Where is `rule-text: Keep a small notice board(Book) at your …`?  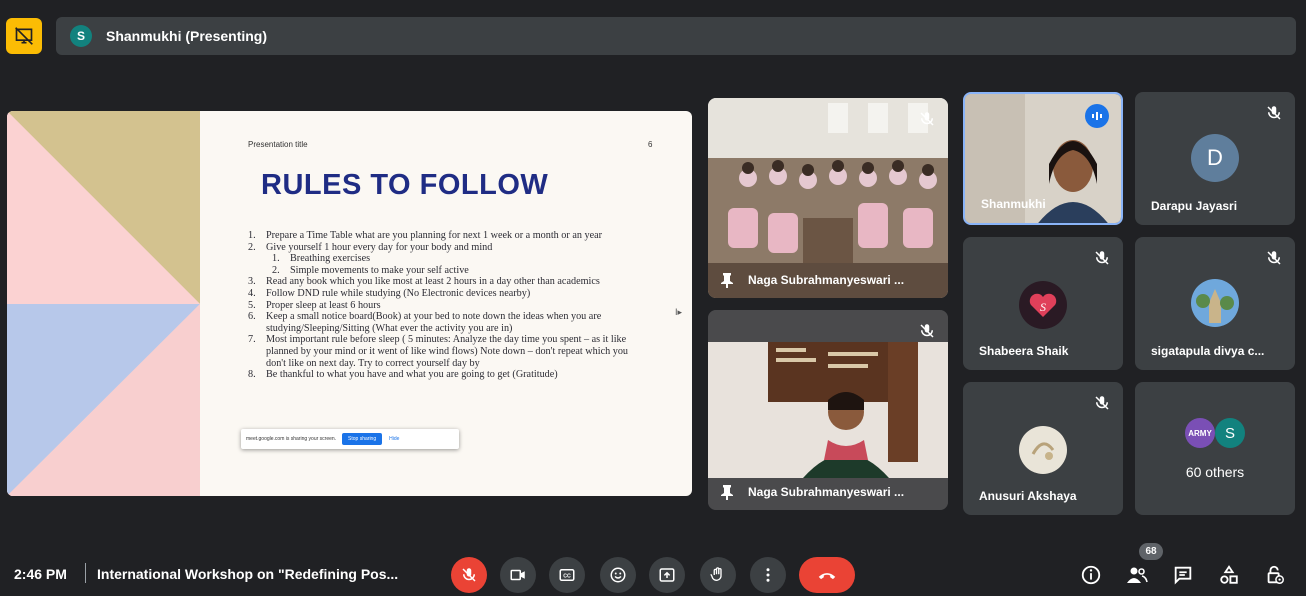
rule-text: Keep a small notice board(Book) at your … is located at coordinates (434, 322).